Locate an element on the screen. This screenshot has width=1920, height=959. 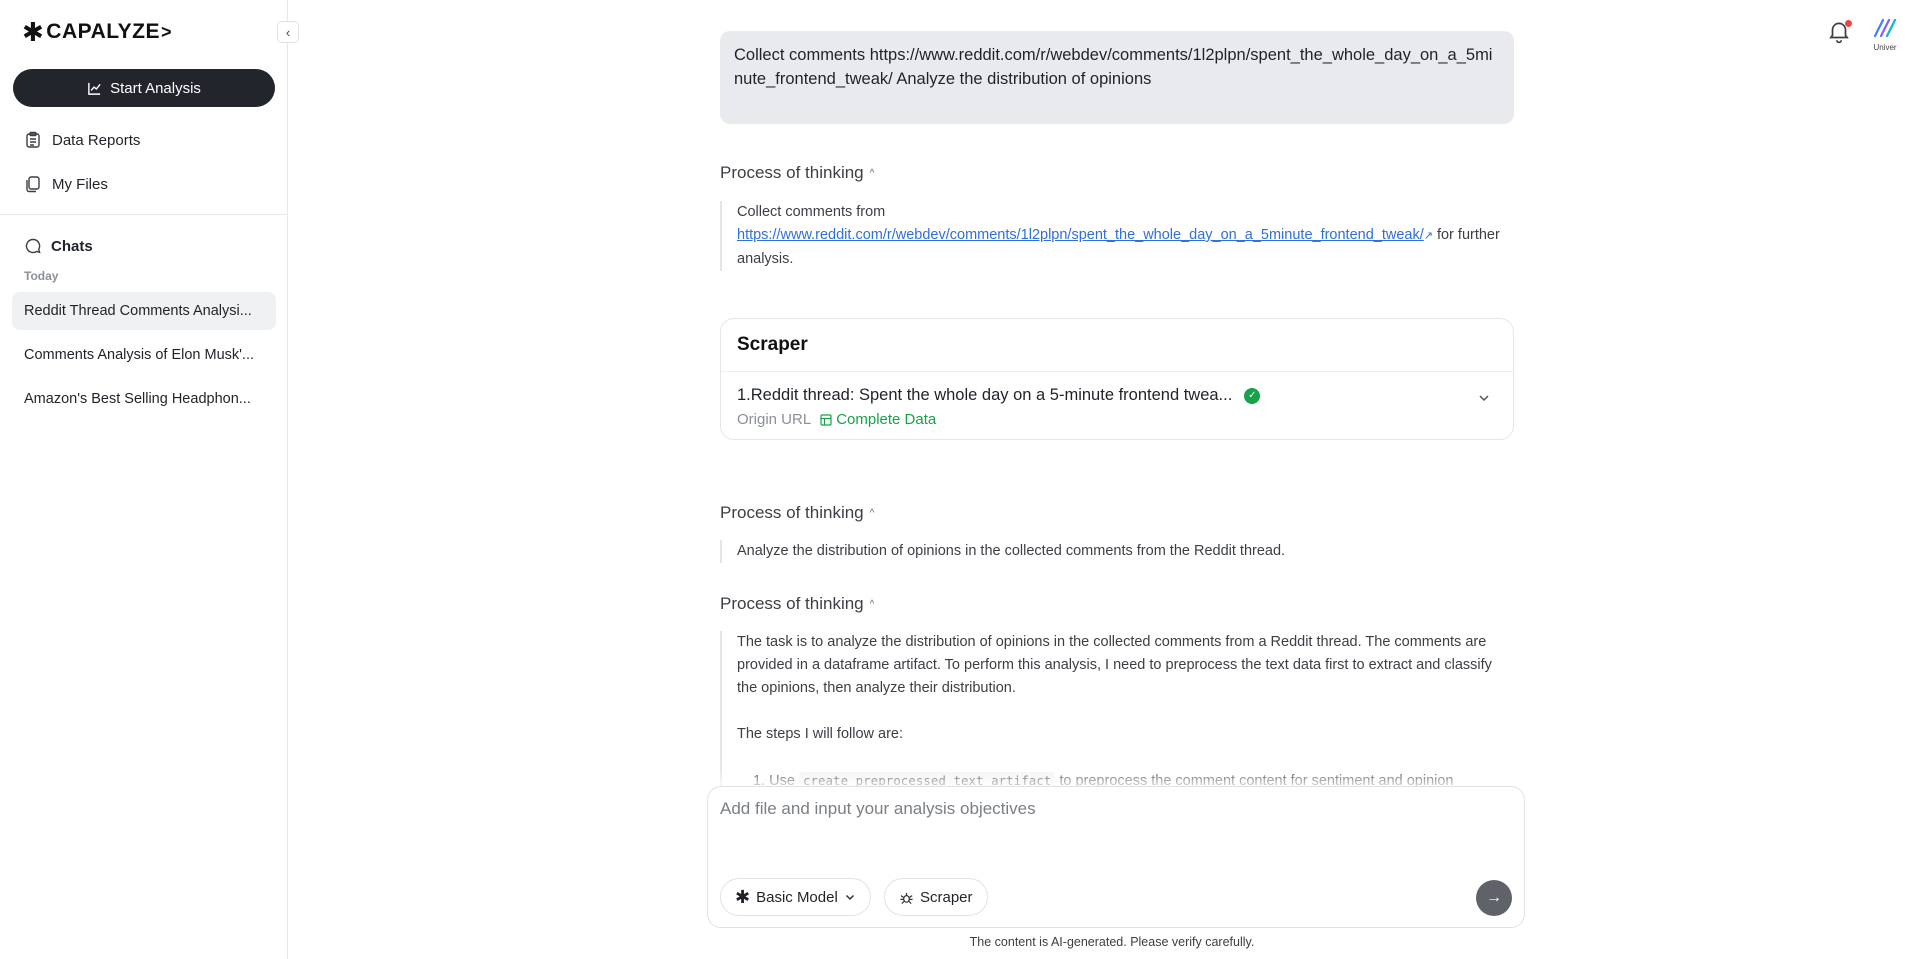
send-button: → is located at coordinates (1494, 898).